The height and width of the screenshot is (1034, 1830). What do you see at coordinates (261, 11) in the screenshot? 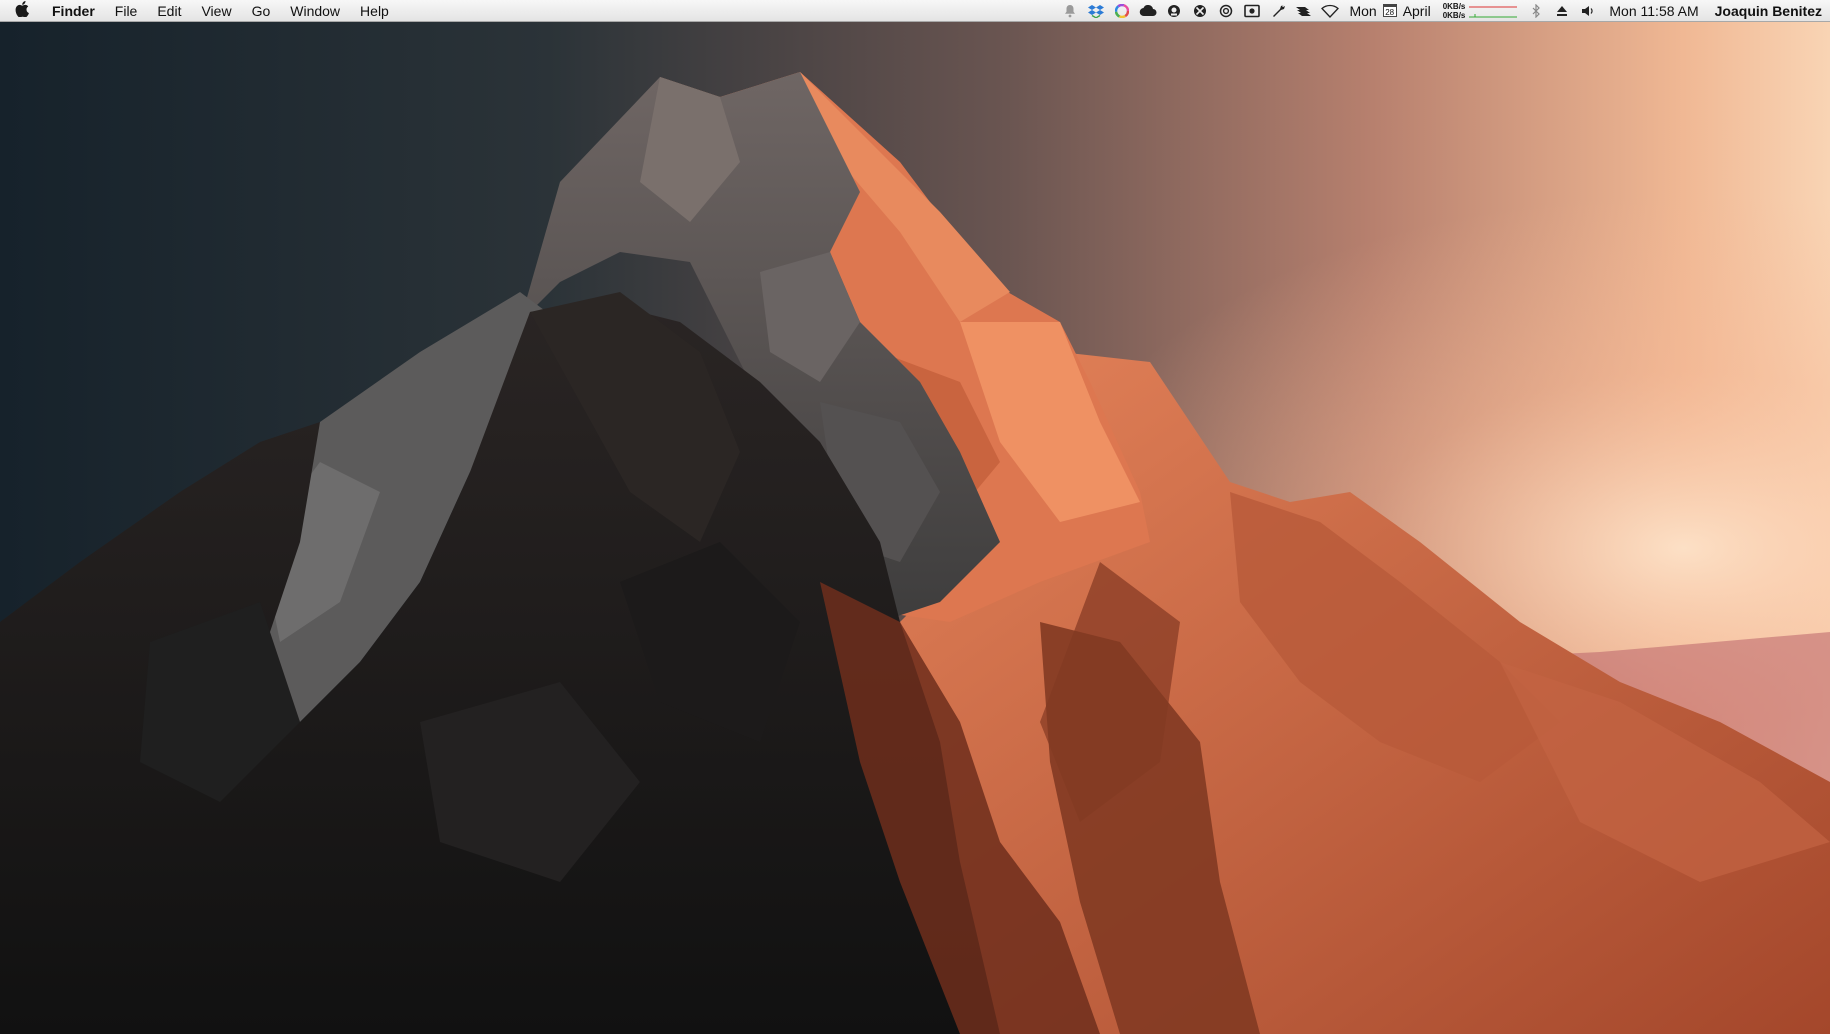
I see `menu-go: Go` at bounding box center [261, 11].